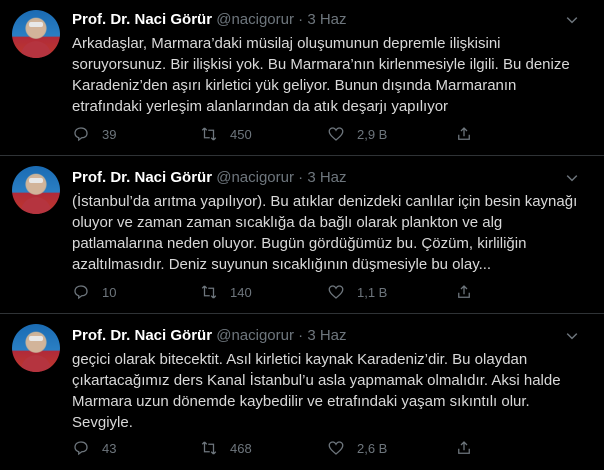  What do you see at coordinates (109, 292) in the screenshot?
I see `reply-count: 10` at bounding box center [109, 292].